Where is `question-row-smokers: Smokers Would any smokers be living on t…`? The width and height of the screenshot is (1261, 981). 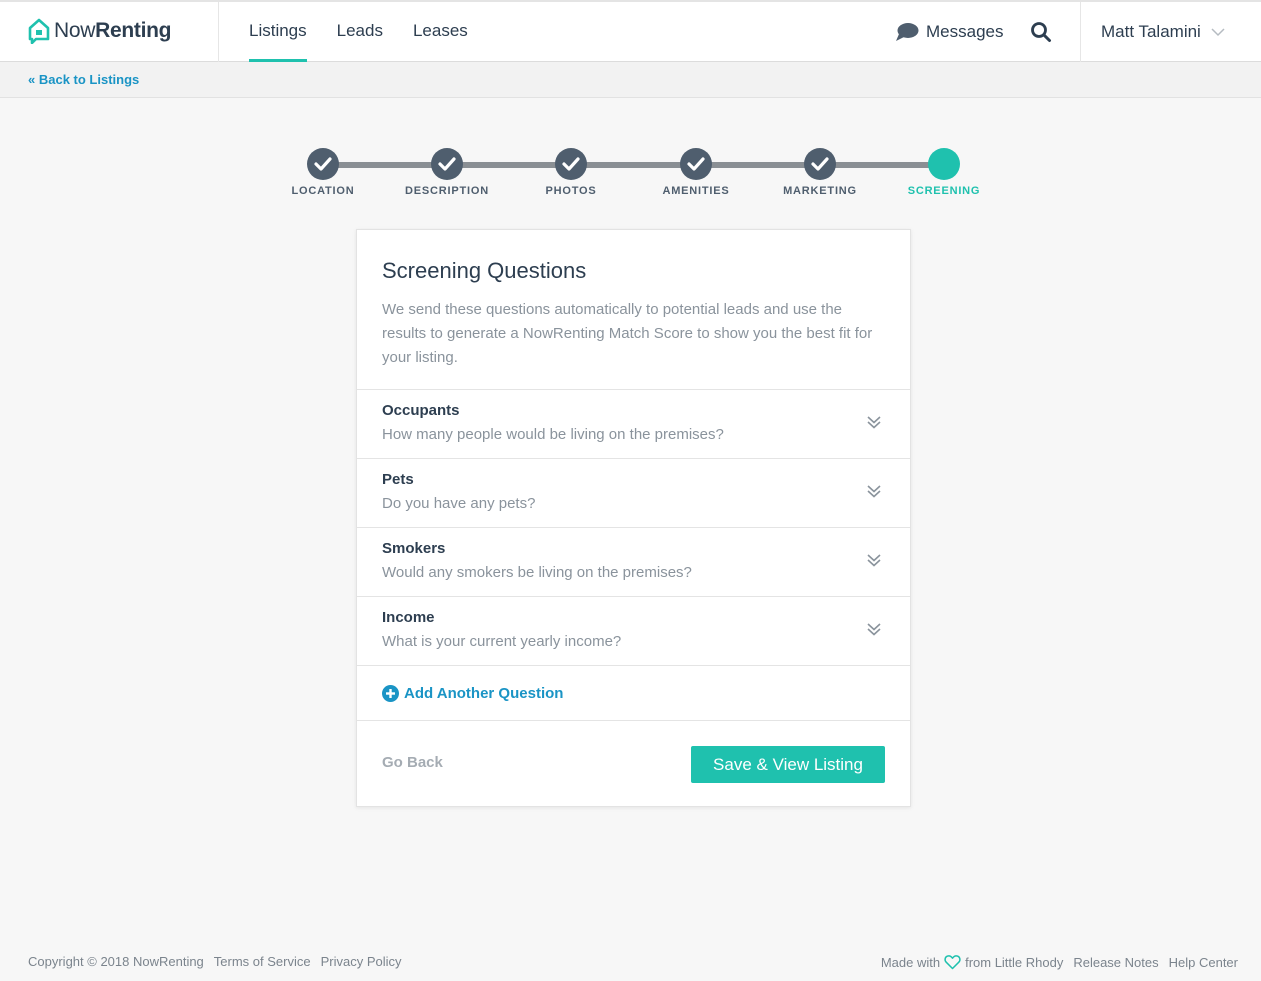 question-row-smokers: Smokers Would any smokers be living on t… is located at coordinates (633, 562).